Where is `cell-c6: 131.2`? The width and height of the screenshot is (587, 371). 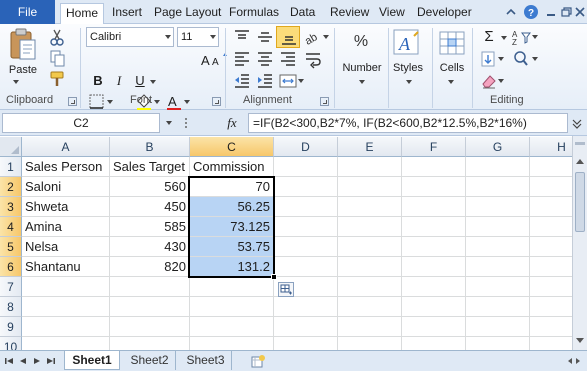
cell-c6: 131.2 is located at coordinates (232, 267).